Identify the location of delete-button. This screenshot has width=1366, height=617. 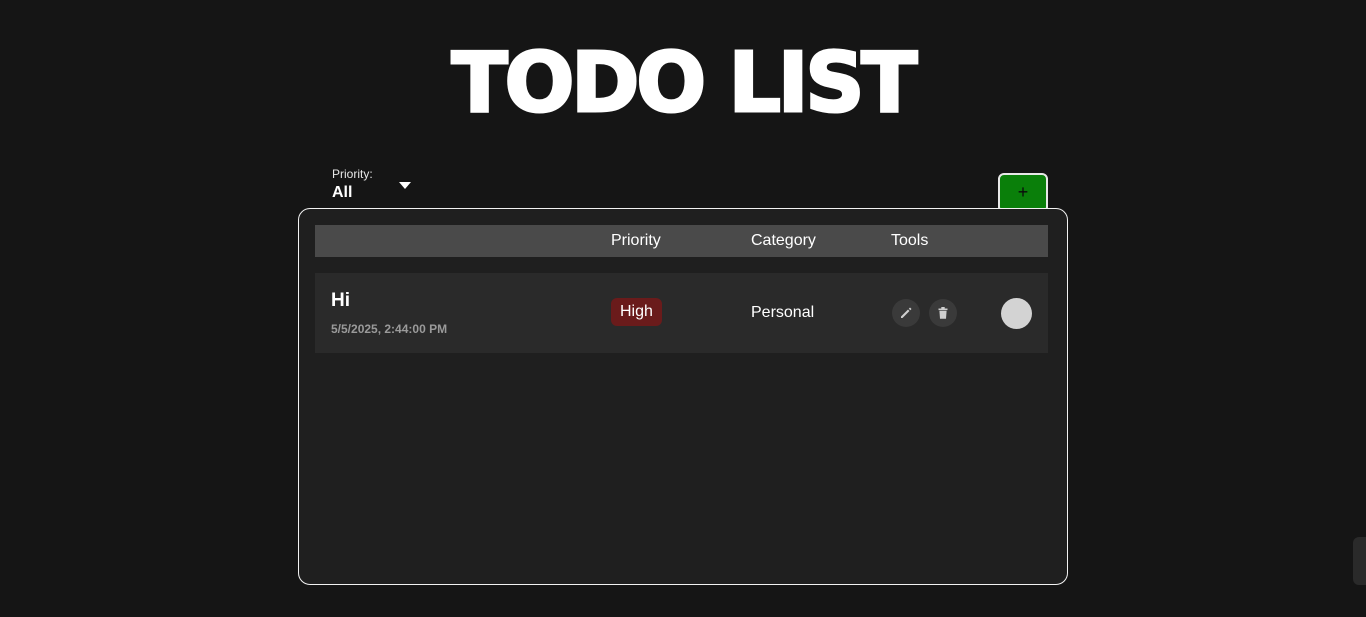
(943, 313).